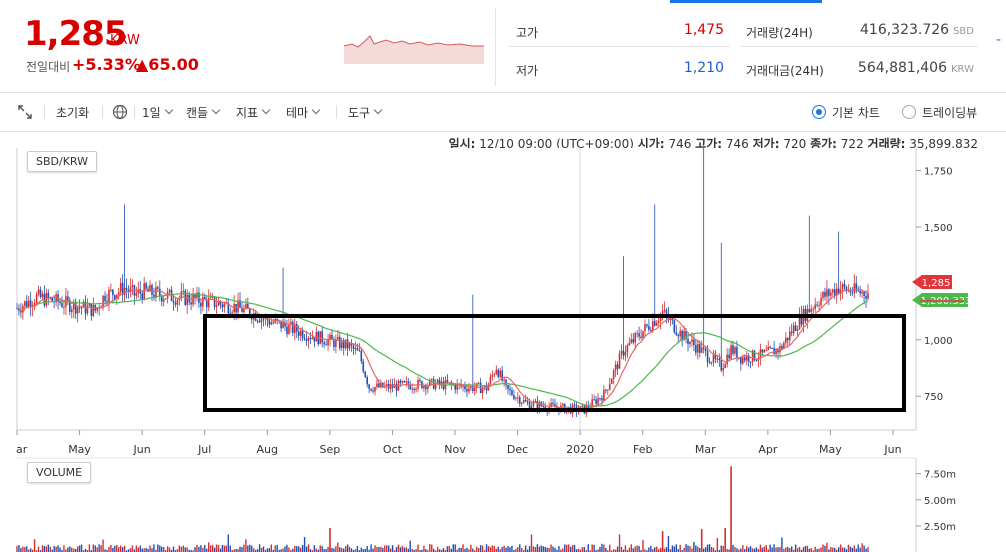  I want to click on sparkline-chart, so click(414, 49).